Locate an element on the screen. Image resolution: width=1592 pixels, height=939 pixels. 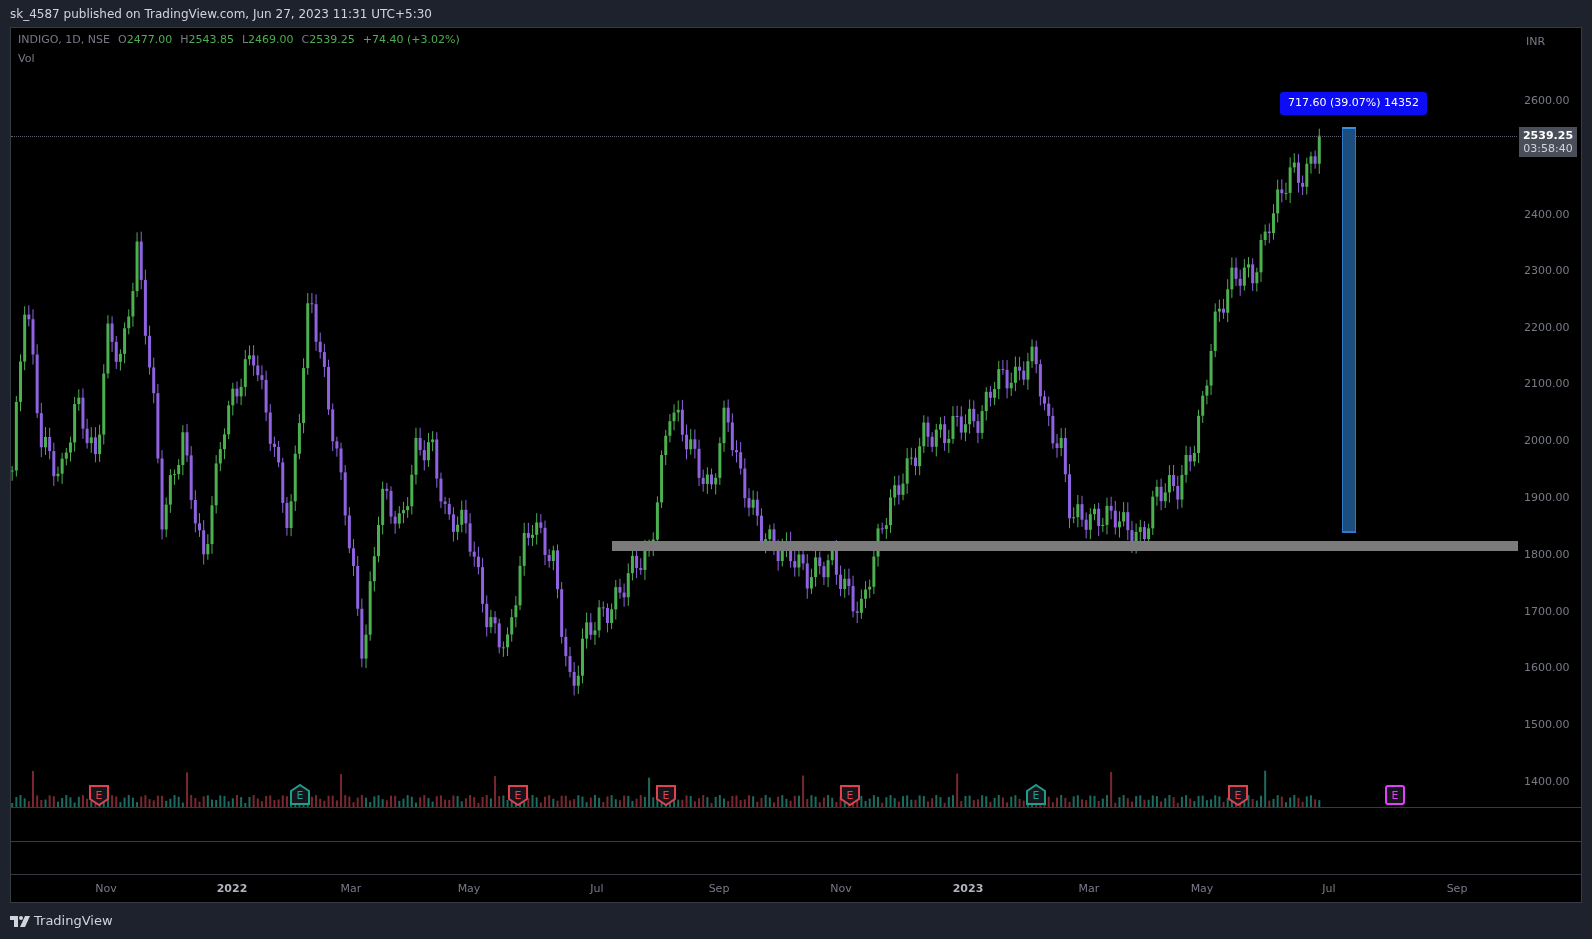
ohlc-key: O is located at coordinates (122, 40).